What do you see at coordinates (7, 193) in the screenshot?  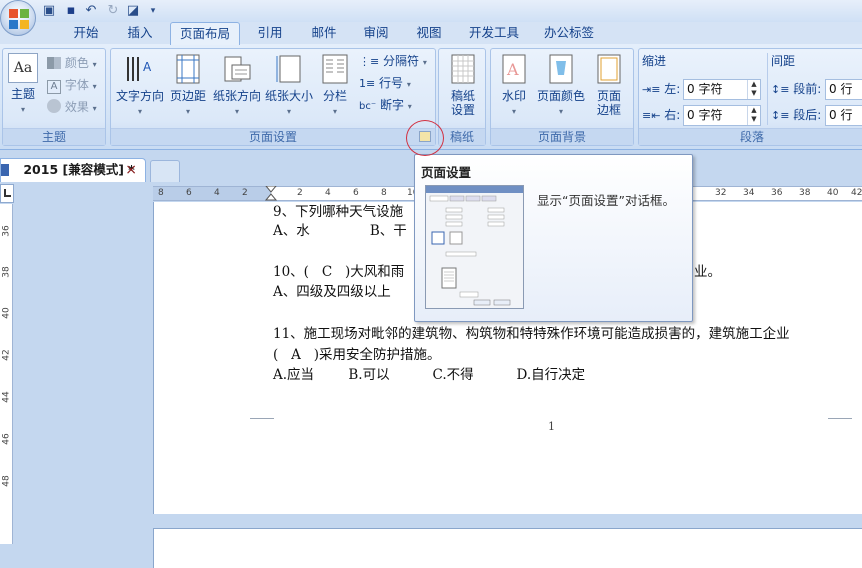 I see `tab-selector-icon` at bounding box center [7, 193].